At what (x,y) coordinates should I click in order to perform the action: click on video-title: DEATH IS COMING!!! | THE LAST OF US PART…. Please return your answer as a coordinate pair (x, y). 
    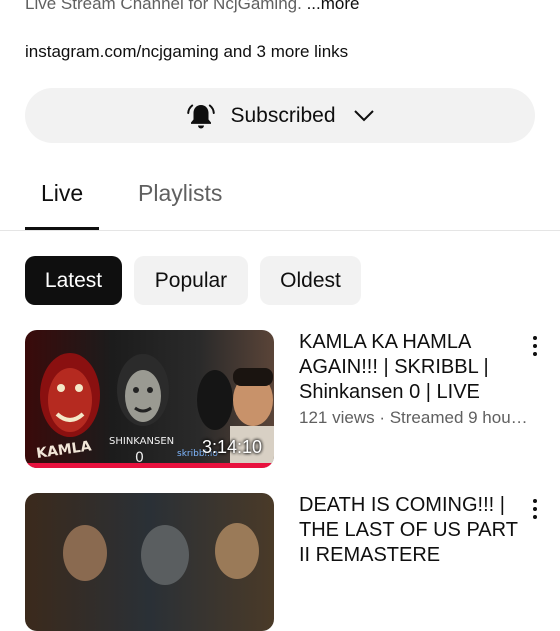
    Looking at the image, I should click on (414, 530).